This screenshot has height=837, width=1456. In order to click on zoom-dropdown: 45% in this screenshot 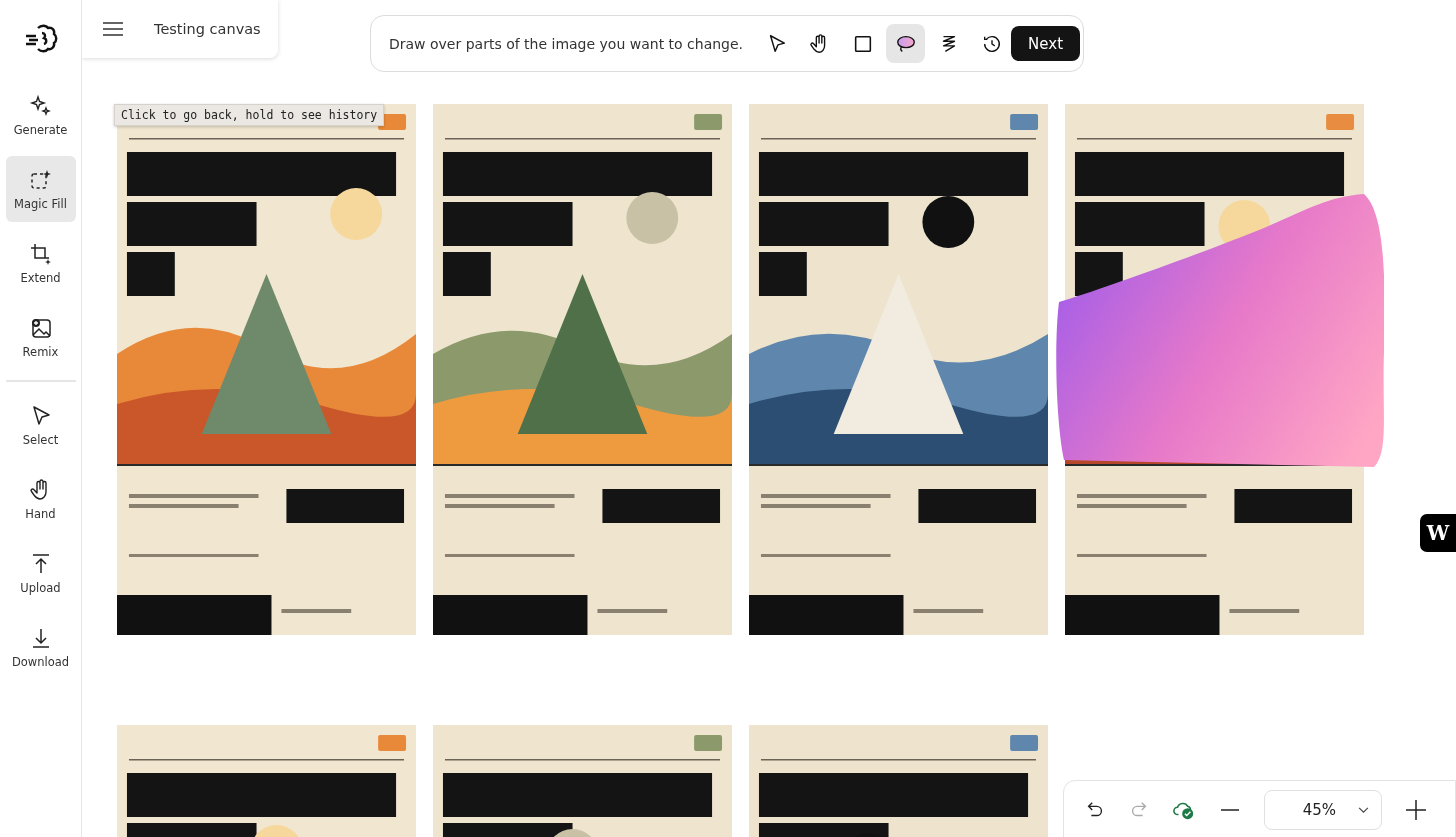, I will do `click(1323, 810)`.